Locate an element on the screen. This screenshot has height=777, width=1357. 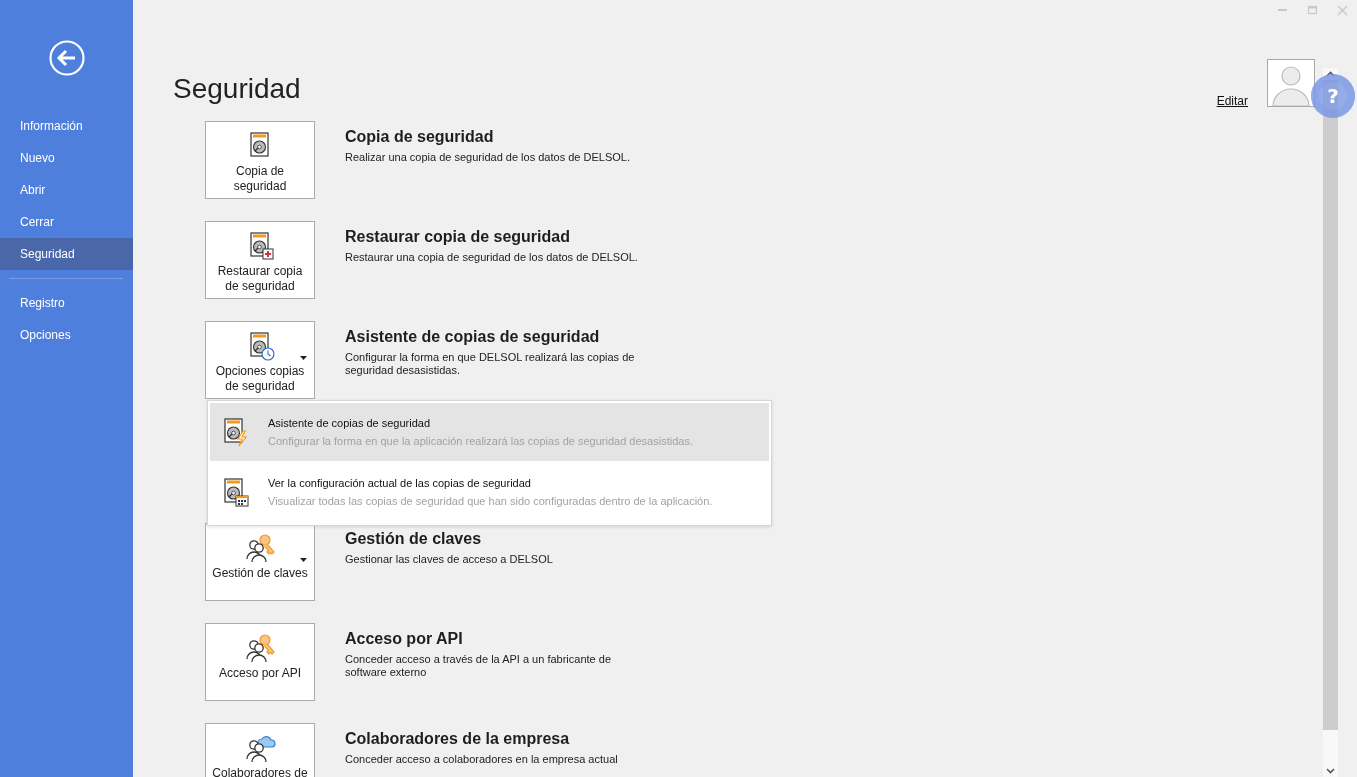
card-title: Colaboradores de la empresa is located at coordinates (458, 739).